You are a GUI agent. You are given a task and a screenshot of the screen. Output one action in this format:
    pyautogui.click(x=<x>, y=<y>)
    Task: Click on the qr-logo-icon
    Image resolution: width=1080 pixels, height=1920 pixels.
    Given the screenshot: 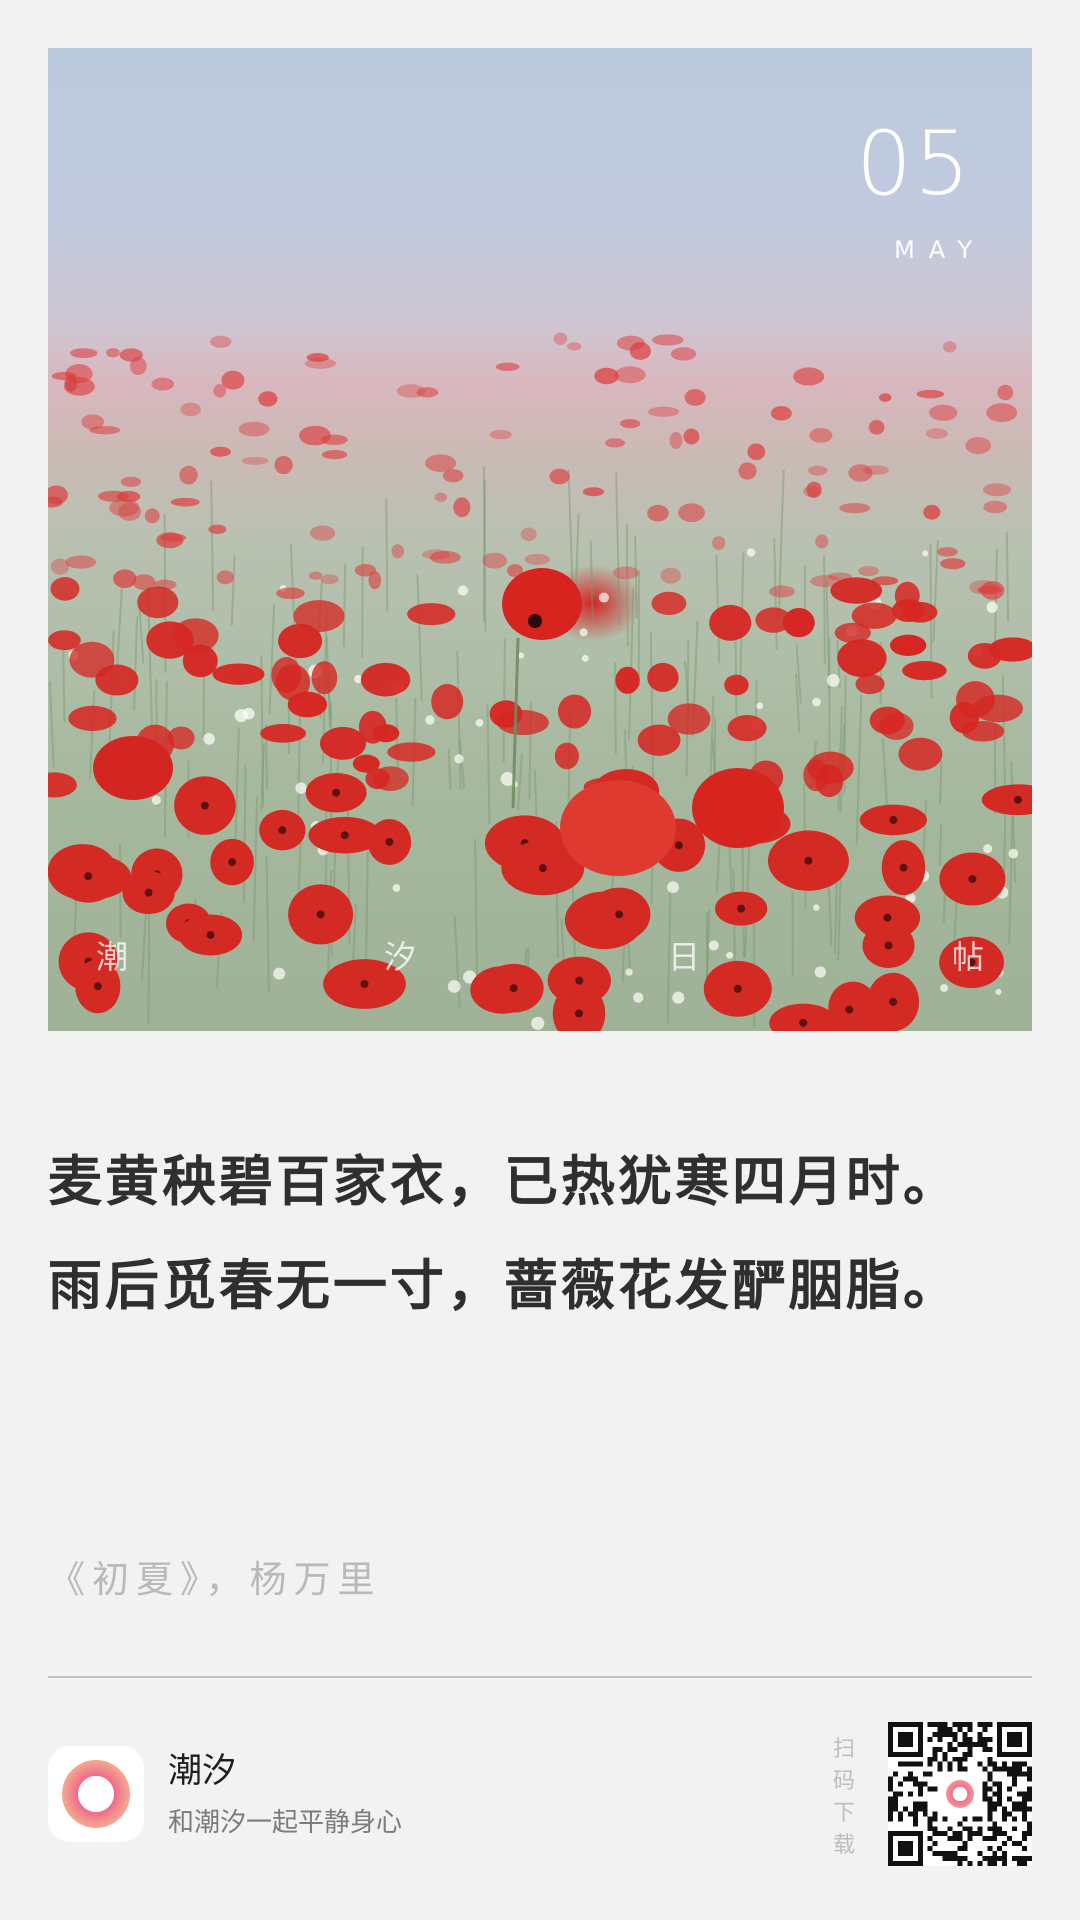 What is the action you would take?
    pyautogui.click(x=960, y=1794)
    